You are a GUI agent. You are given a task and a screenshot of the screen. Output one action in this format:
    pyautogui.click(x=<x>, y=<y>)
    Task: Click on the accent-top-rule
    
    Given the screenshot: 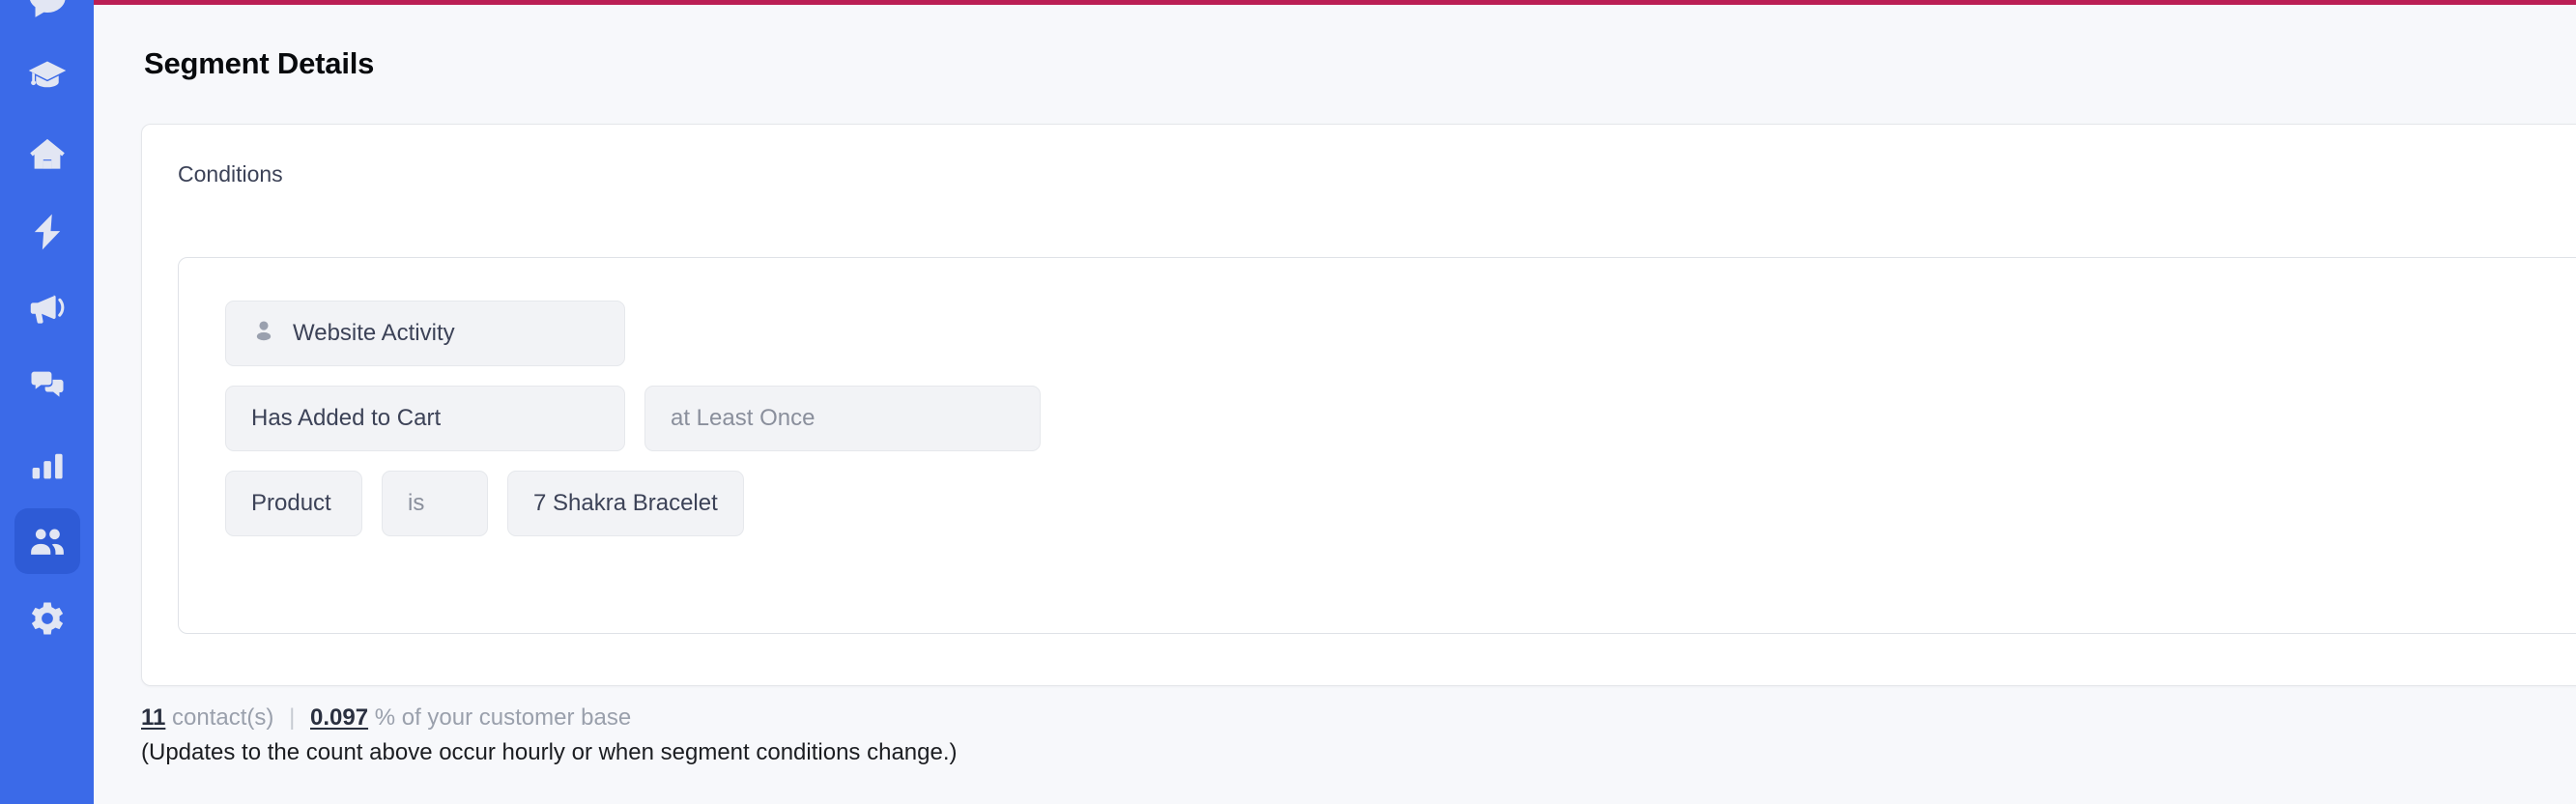 What is the action you would take?
    pyautogui.click(x=1335, y=2)
    